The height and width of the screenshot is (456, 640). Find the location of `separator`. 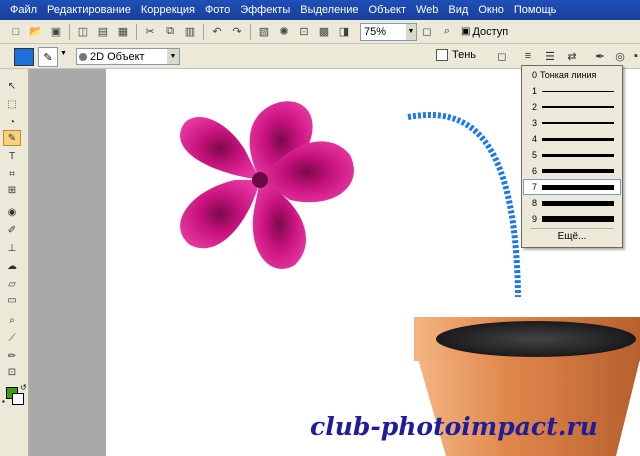

separator is located at coordinates (250, 31).